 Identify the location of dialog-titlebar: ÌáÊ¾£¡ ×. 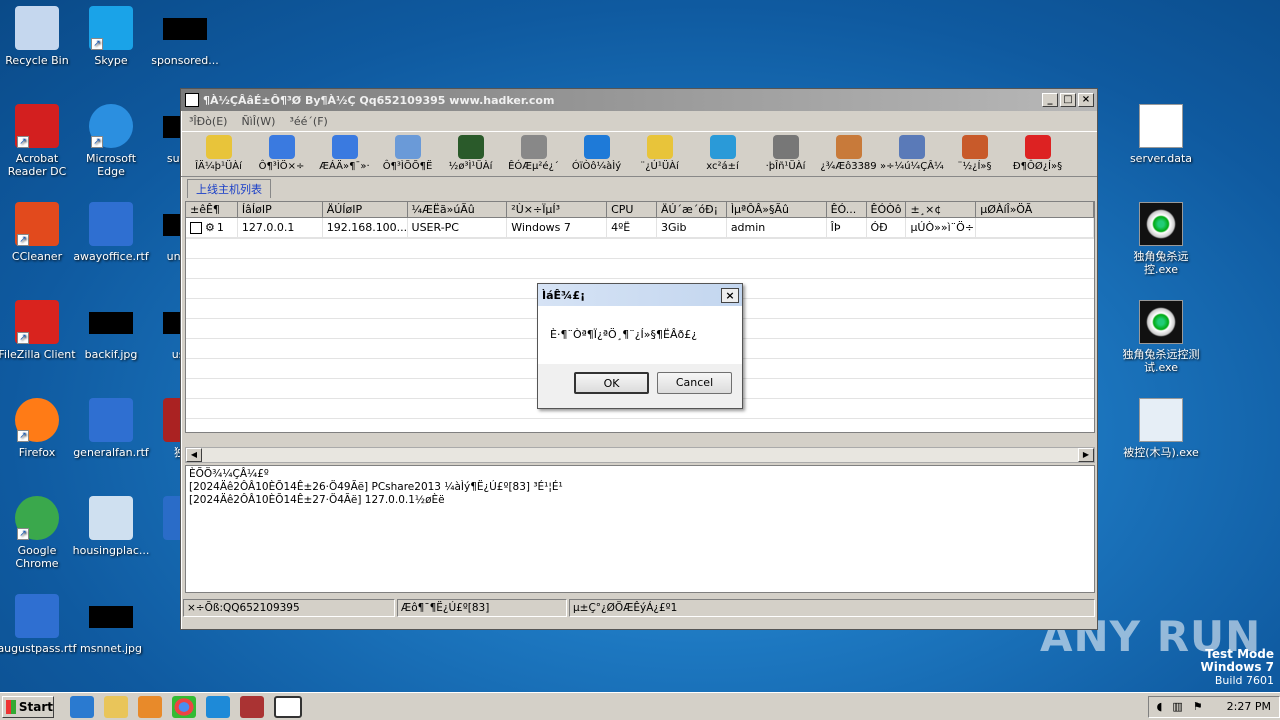
(640, 295).